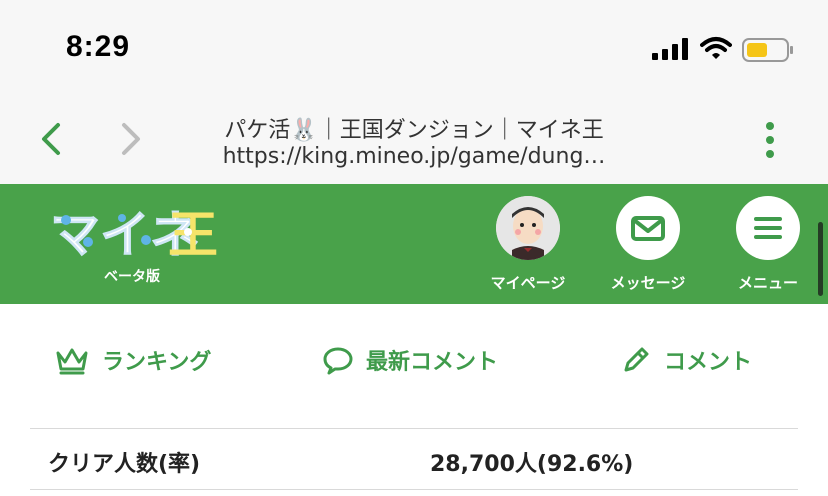 The image size is (828, 496). I want to click on envelope-icon, so click(648, 228).